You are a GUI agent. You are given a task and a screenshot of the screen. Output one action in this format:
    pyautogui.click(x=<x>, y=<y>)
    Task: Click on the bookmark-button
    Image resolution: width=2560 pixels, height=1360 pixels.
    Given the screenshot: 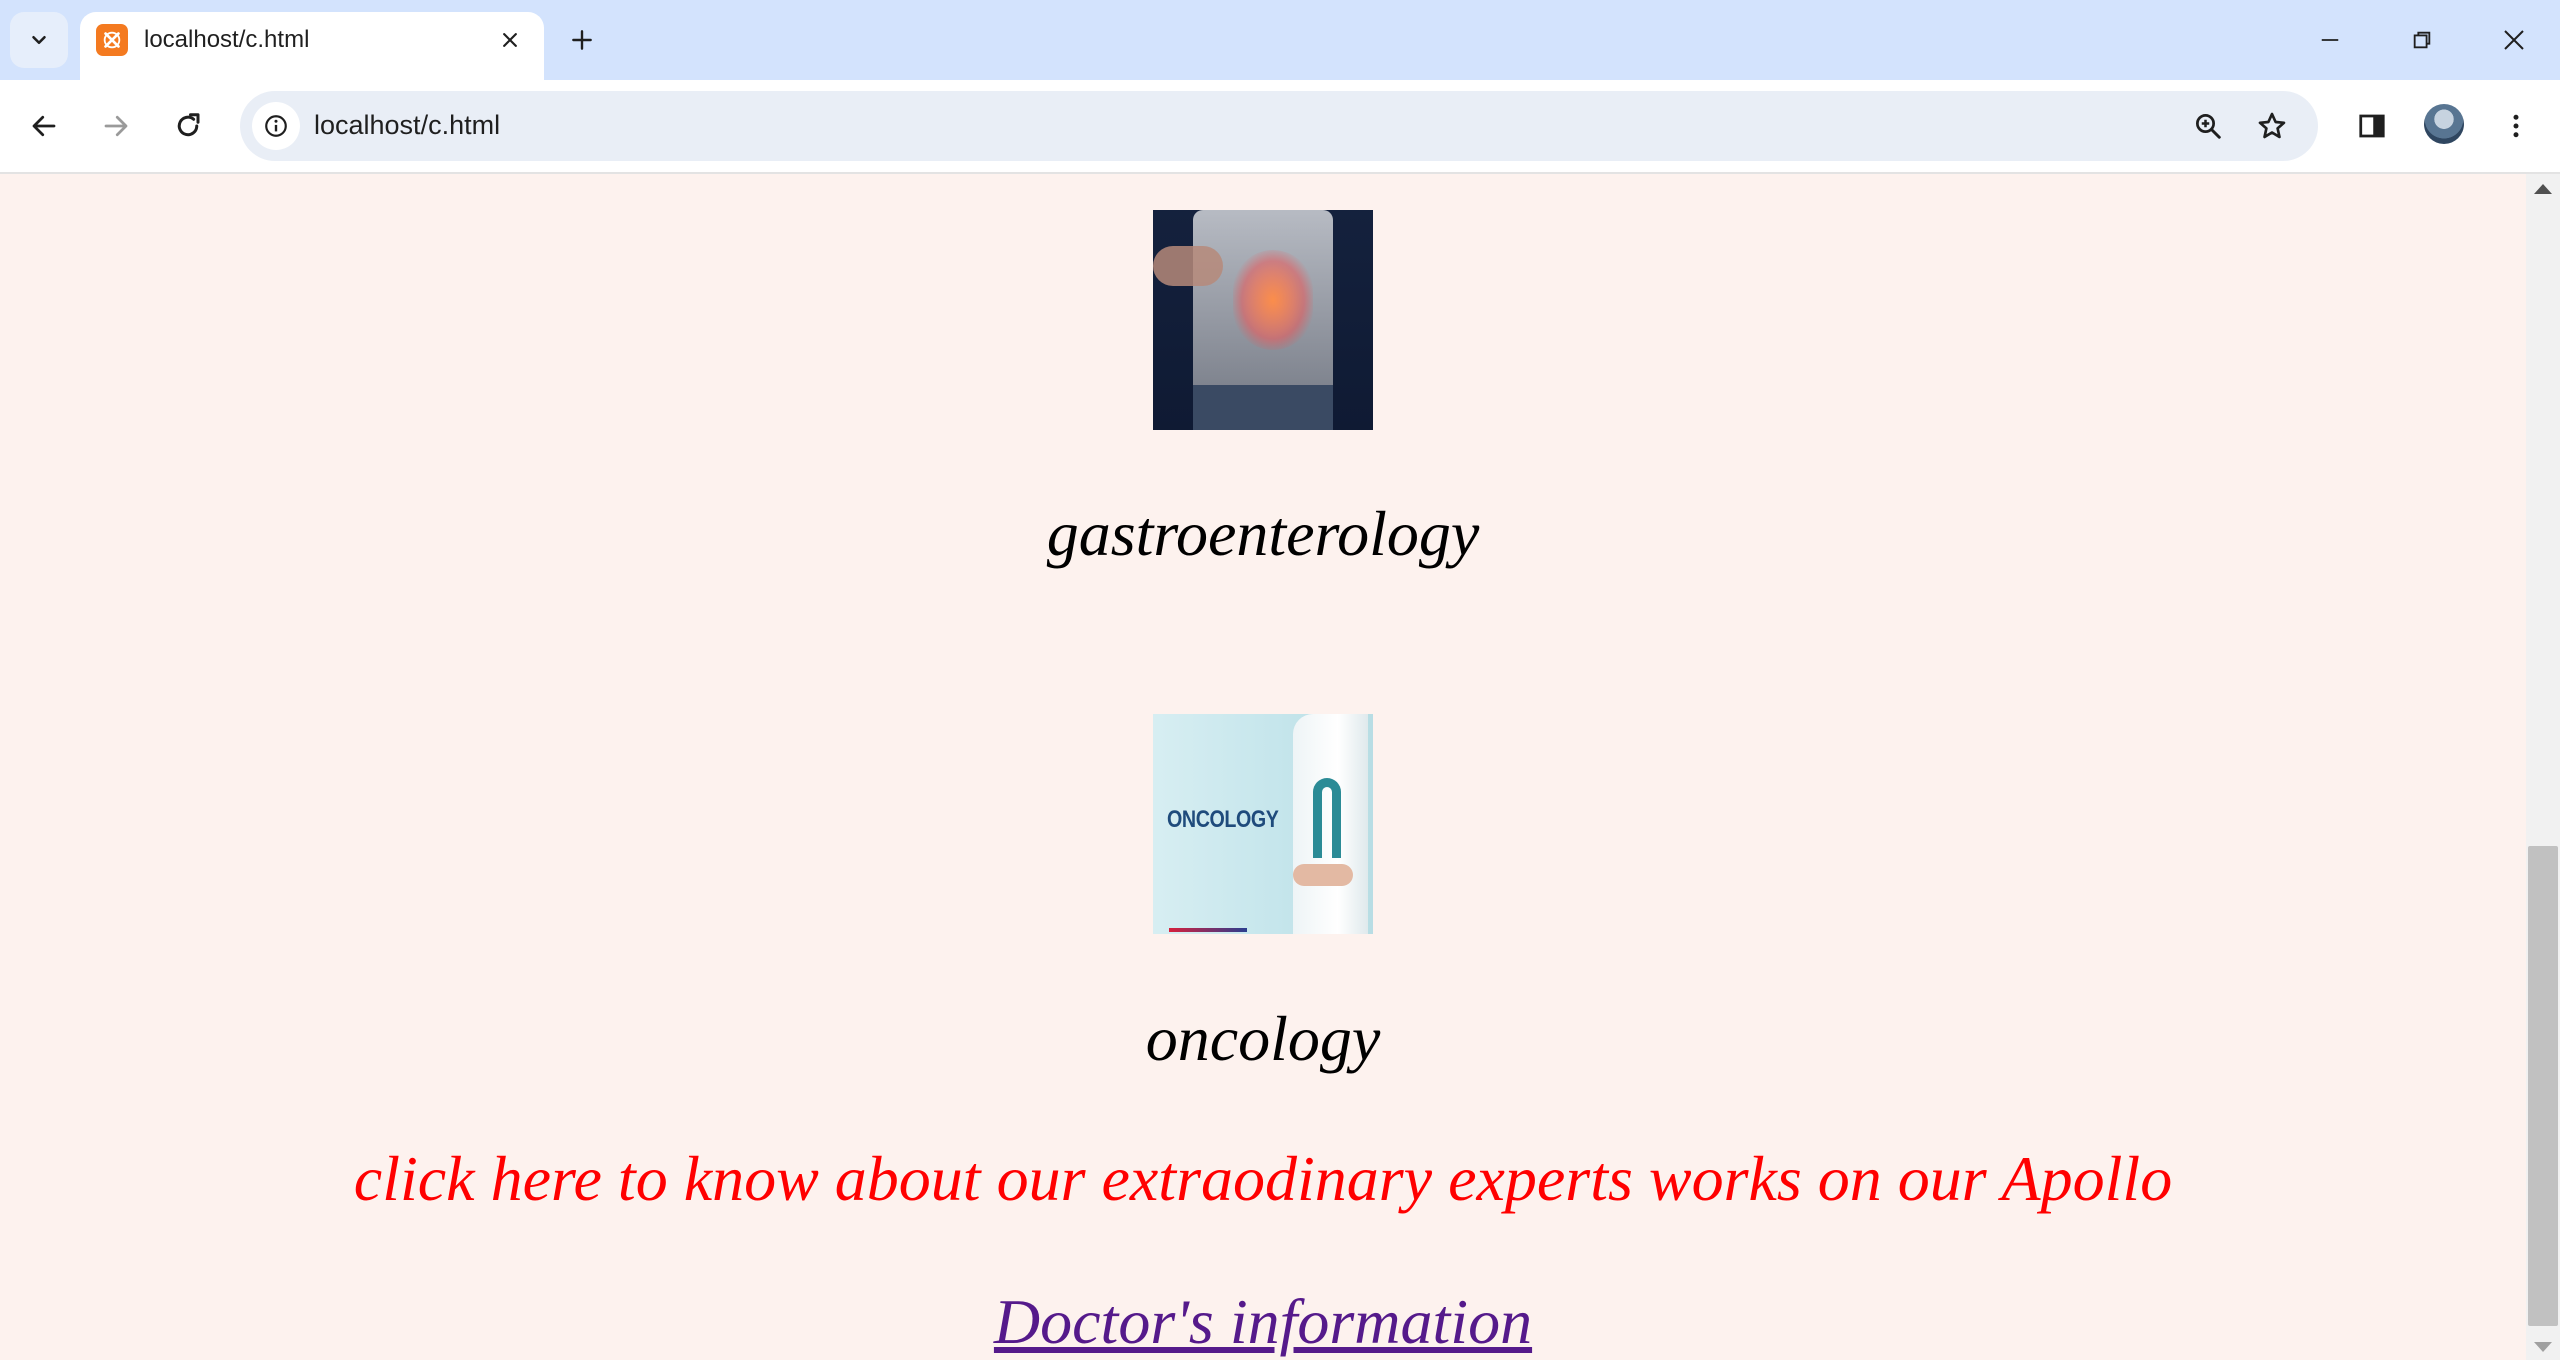 What is the action you would take?
    pyautogui.click(x=2272, y=126)
    